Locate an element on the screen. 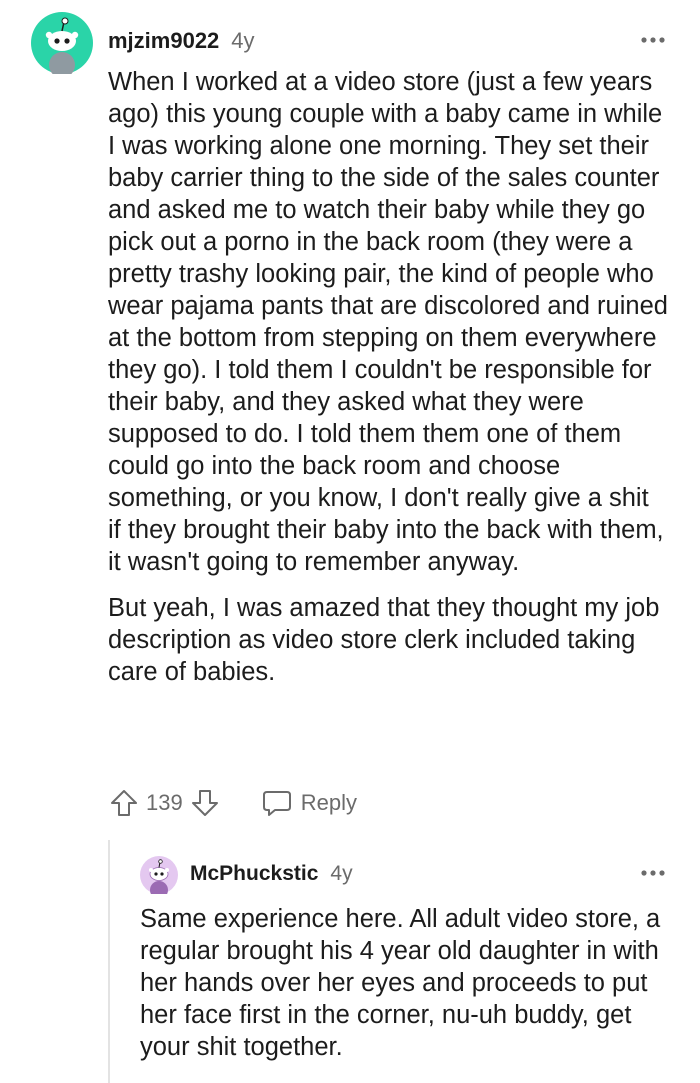 The width and height of the screenshot is (700, 1083). speech-bubble-icon is located at coordinates (276, 803).